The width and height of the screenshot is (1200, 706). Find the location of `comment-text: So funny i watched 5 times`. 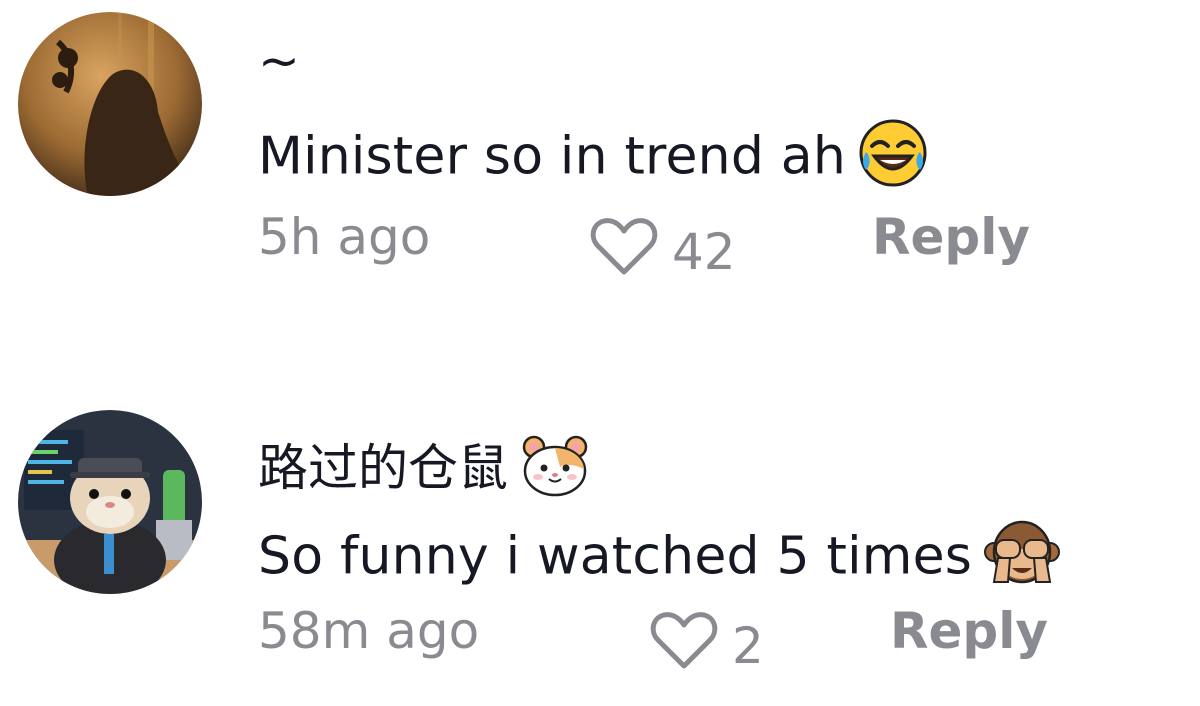

comment-text: So funny i watched 5 times is located at coordinates (659, 559).